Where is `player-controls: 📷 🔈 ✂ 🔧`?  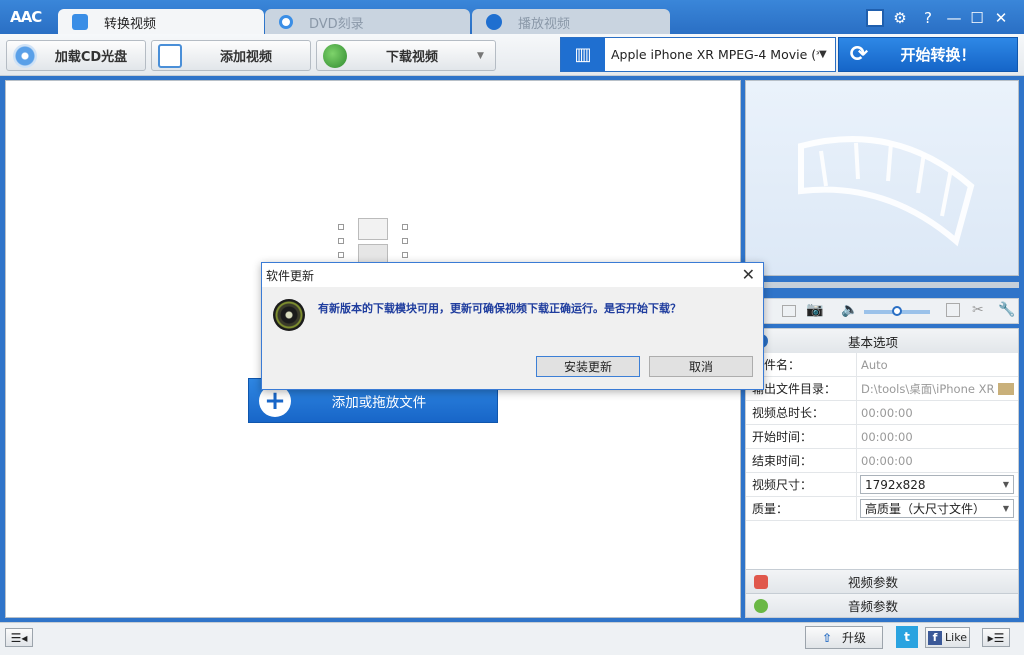 player-controls: 📷 🔈 ✂ 🔧 is located at coordinates (882, 311).